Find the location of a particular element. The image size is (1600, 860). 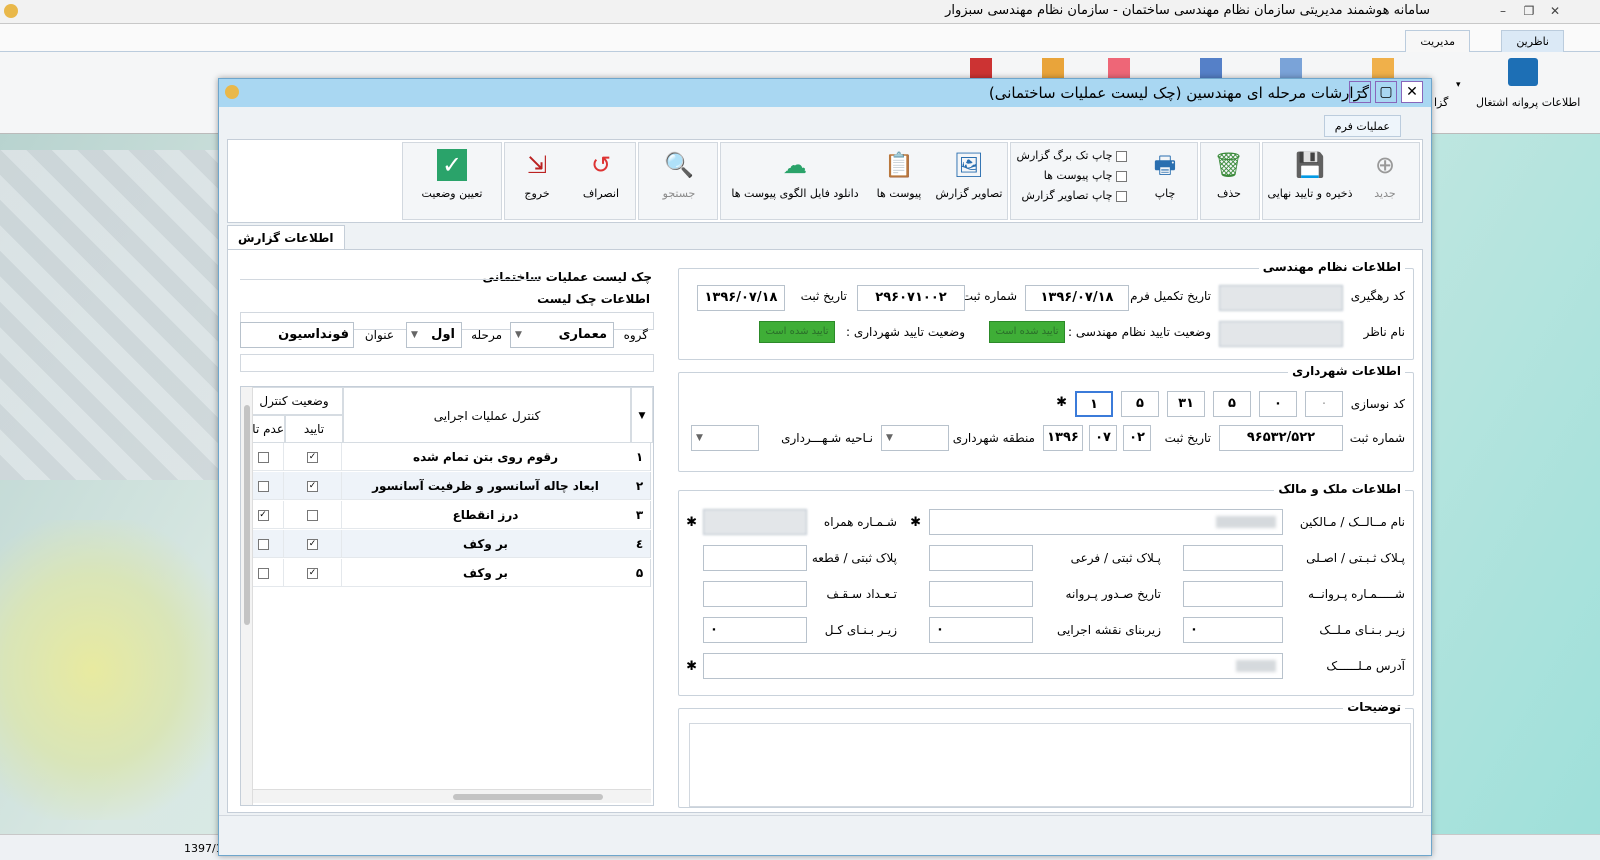

address-value-blurred is located at coordinates (1256, 666).